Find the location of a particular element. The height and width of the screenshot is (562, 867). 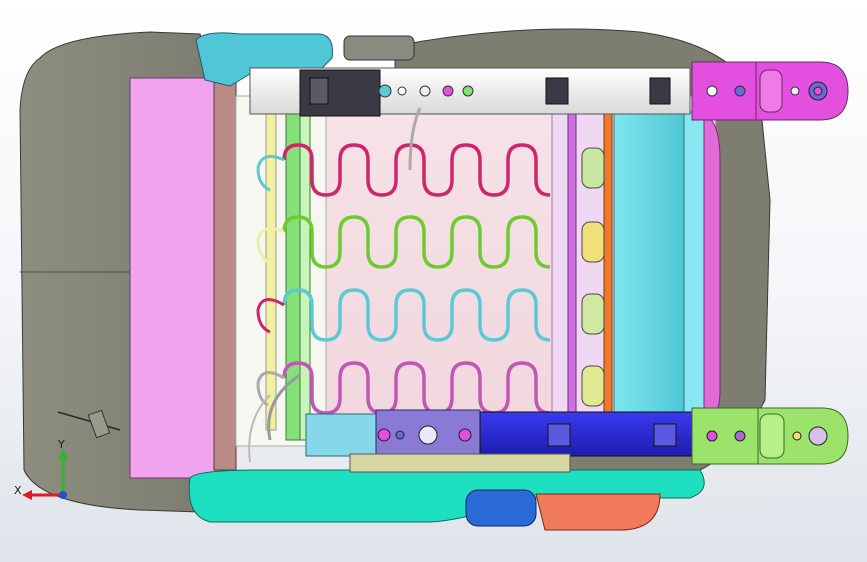

triad-x-label: X is located at coordinates (18, 490).